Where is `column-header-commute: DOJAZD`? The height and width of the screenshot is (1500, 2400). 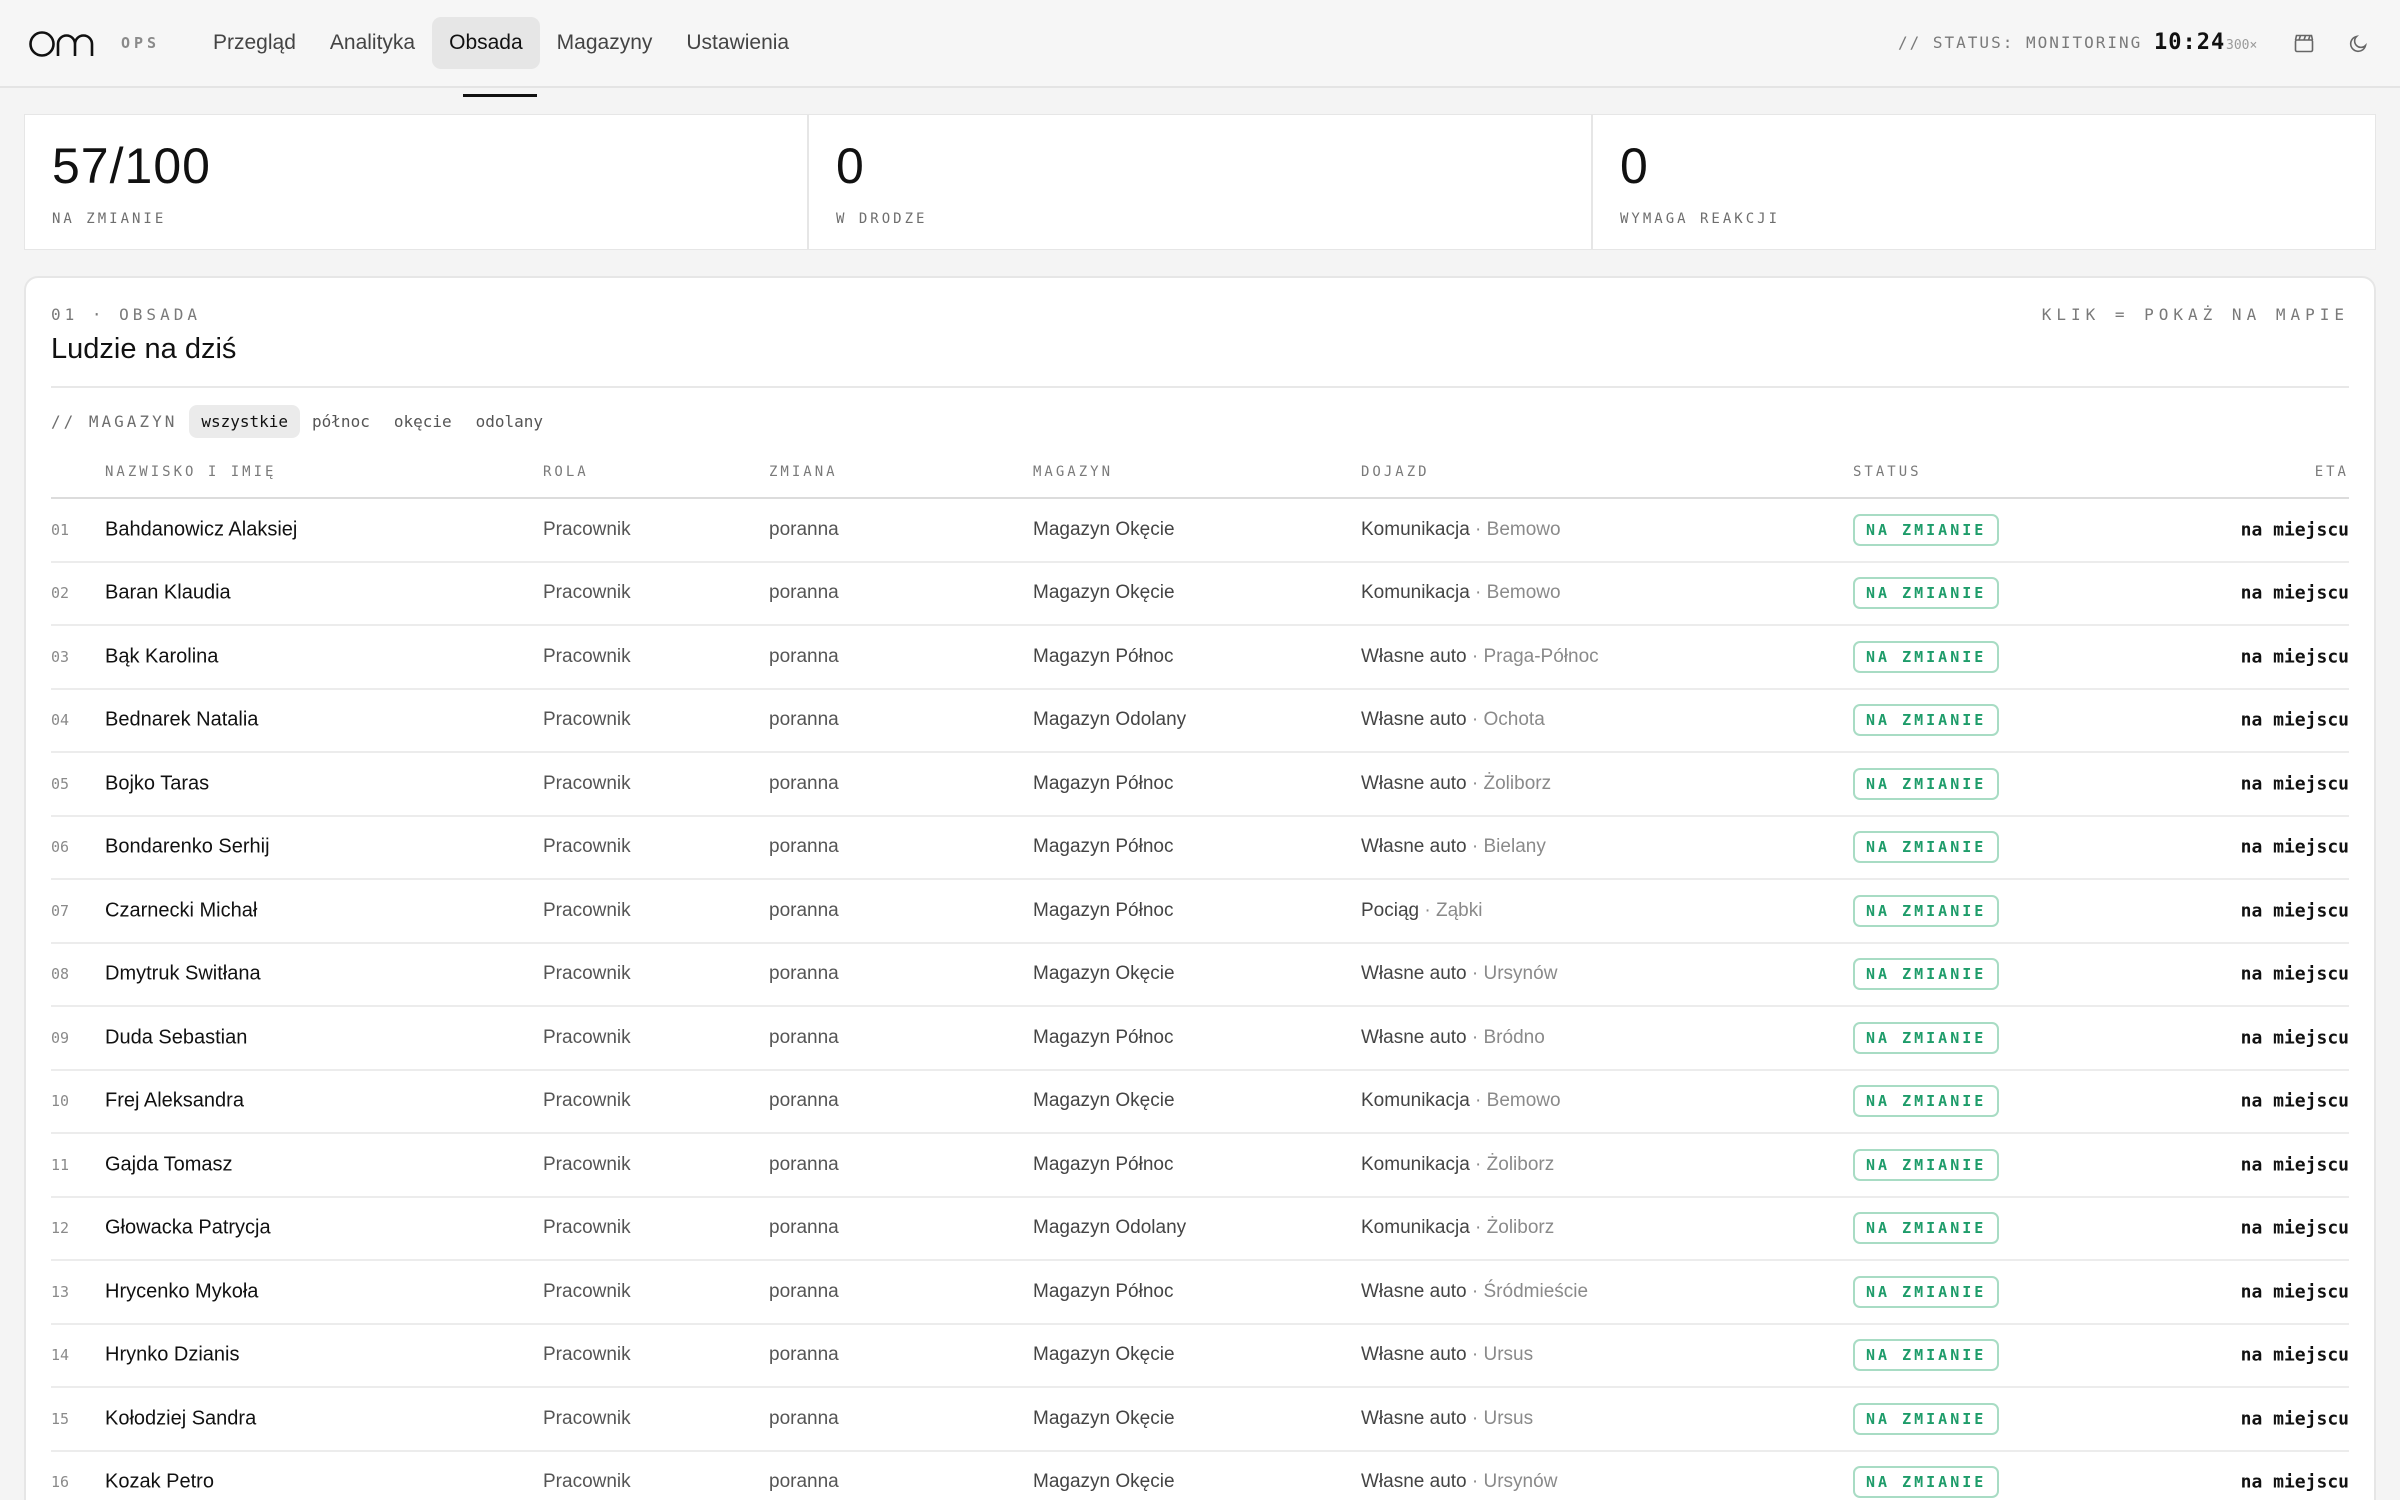 column-header-commute: DOJAZD is located at coordinates (1395, 472).